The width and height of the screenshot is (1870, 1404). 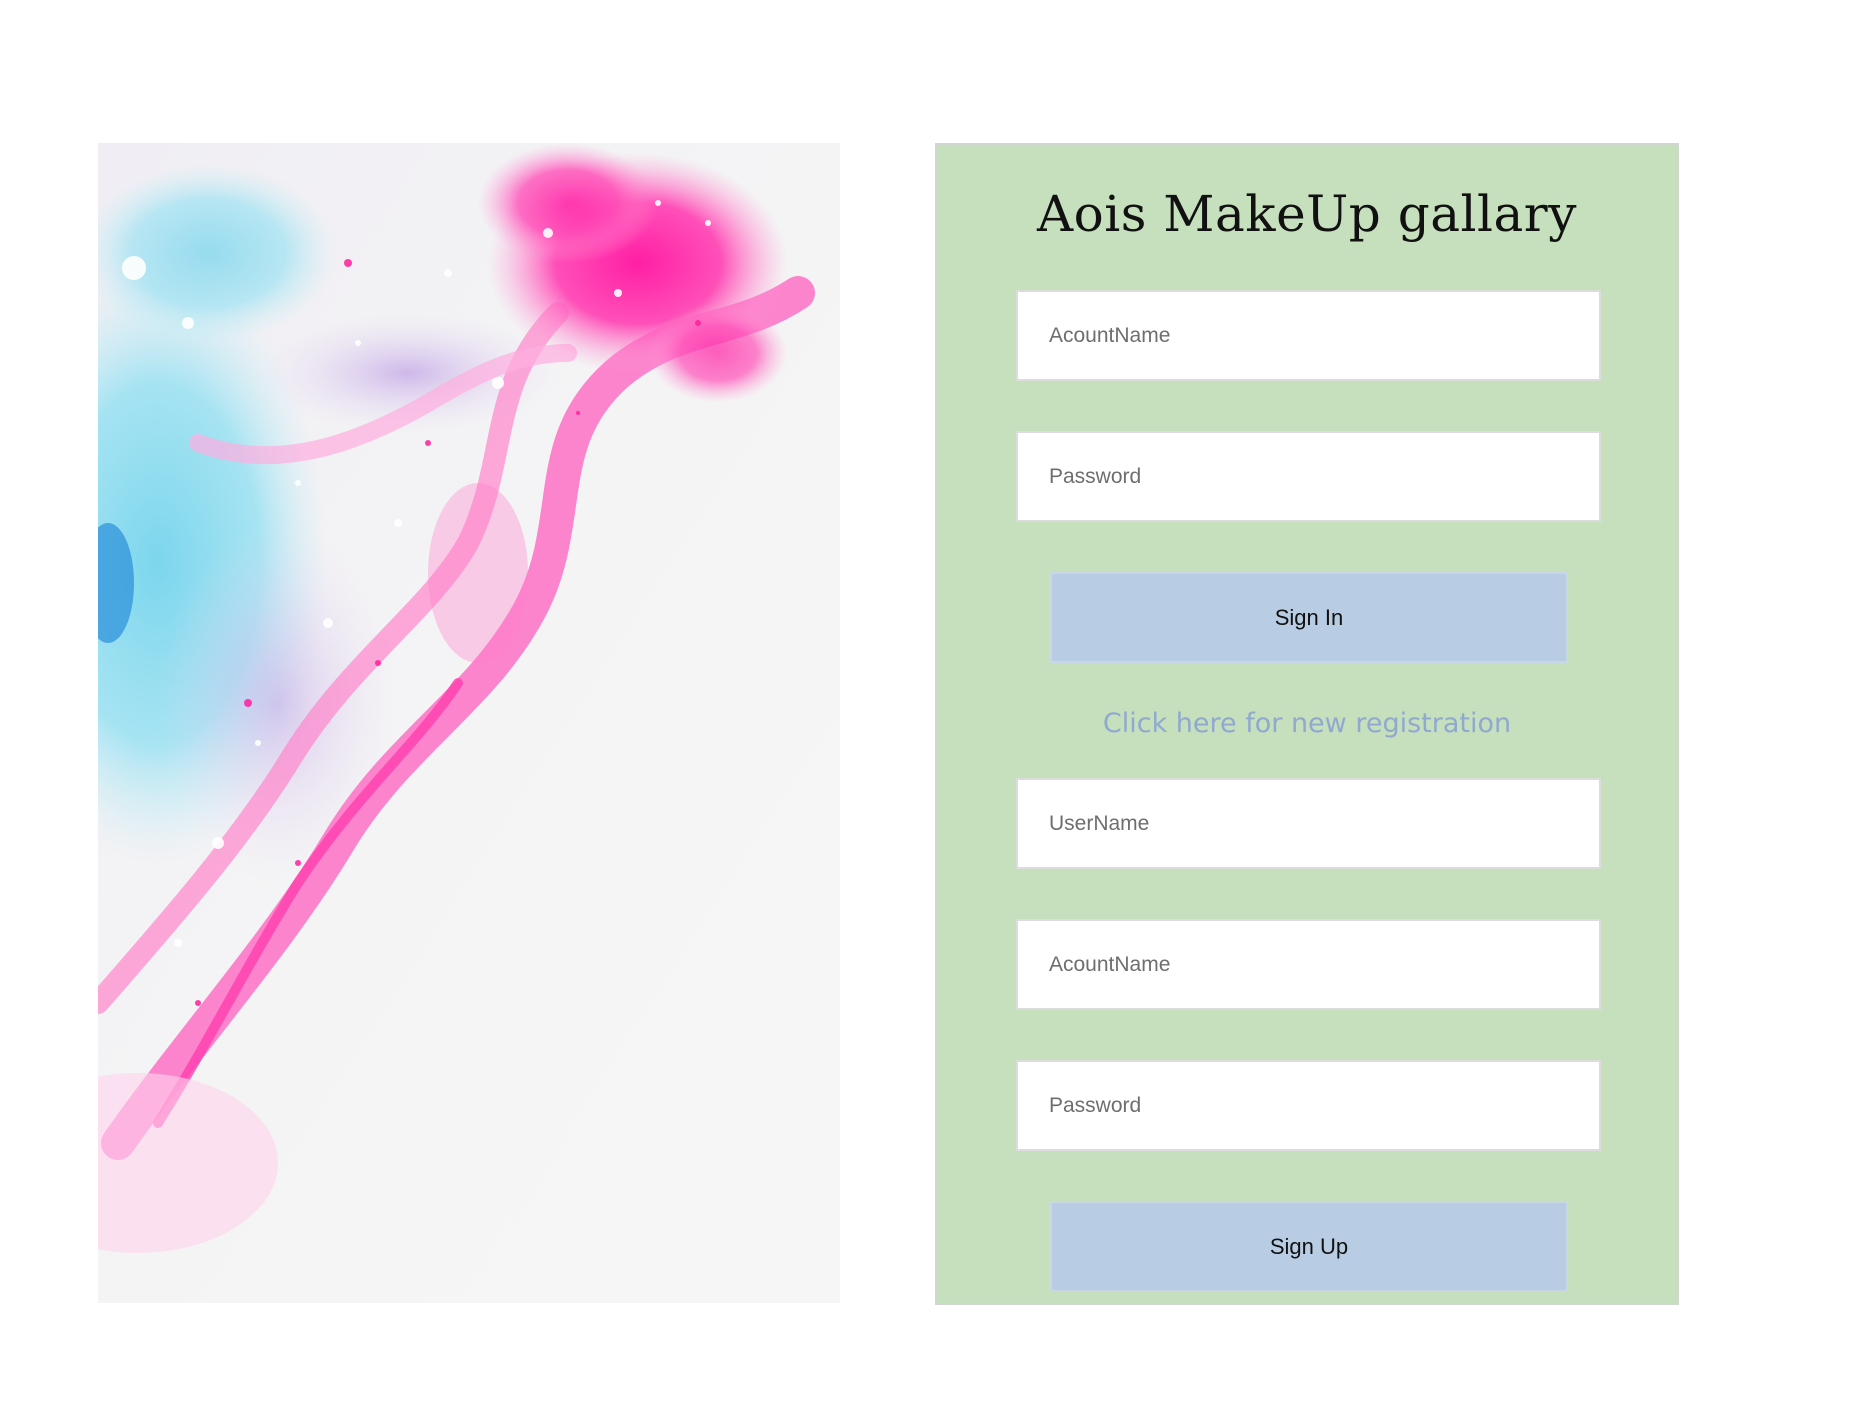 I want to click on page-title: Aois MakeUp gallary, so click(x=1307, y=214).